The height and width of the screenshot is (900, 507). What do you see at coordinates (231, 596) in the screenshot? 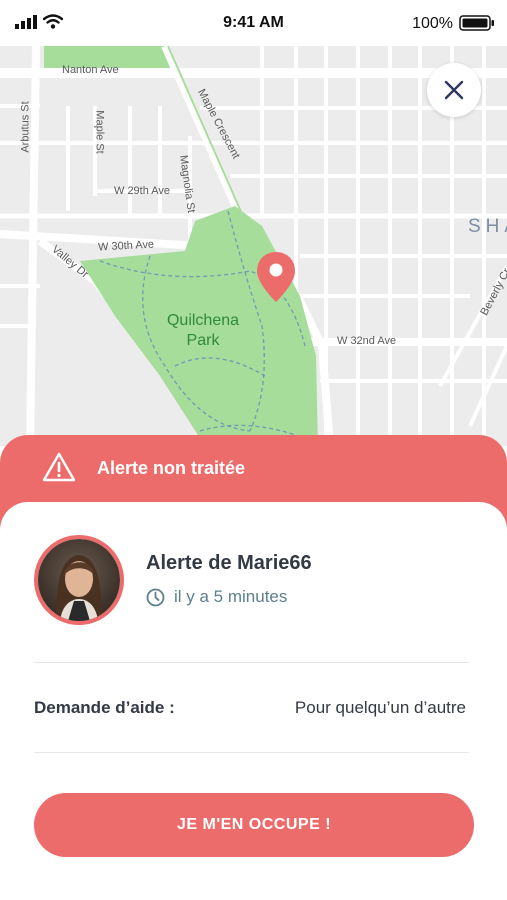
I see `alert-time-ago: il y a 5 minutes` at bounding box center [231, 596].